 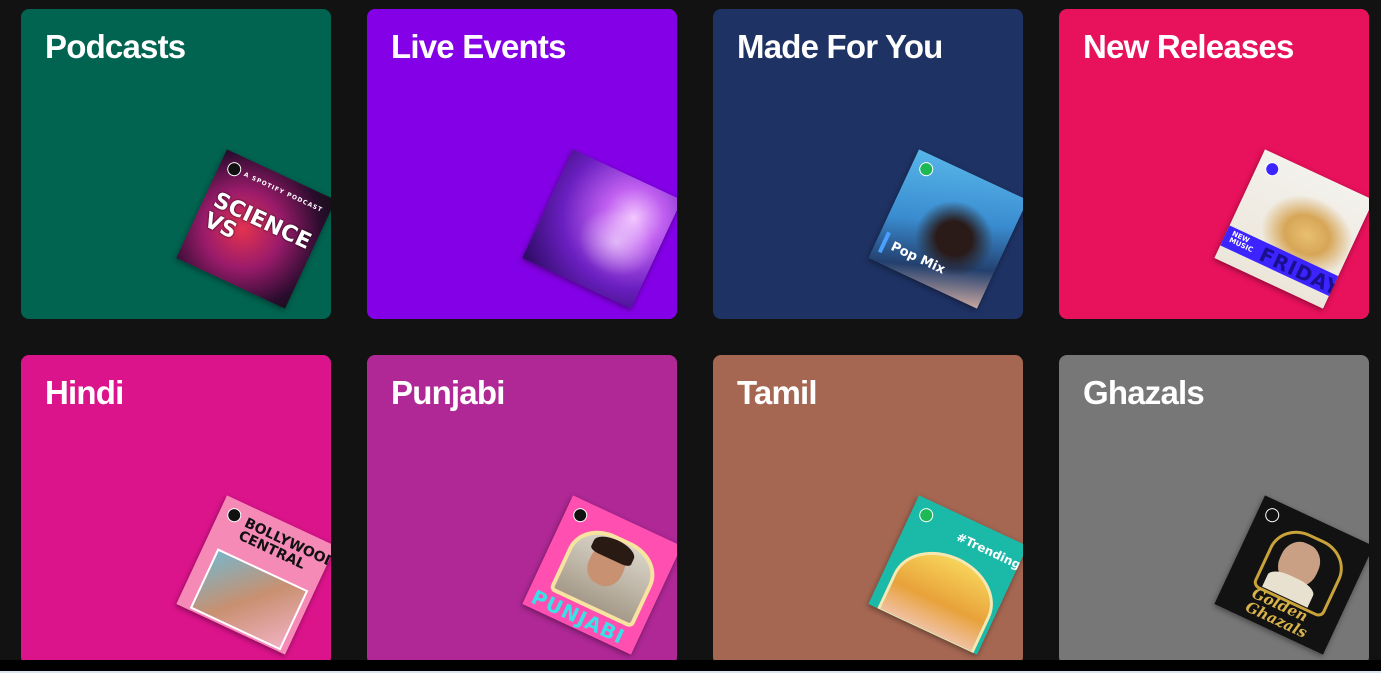 I want to click on trending-tamil-cover-art: #Trending, so click(x=945, y=575).